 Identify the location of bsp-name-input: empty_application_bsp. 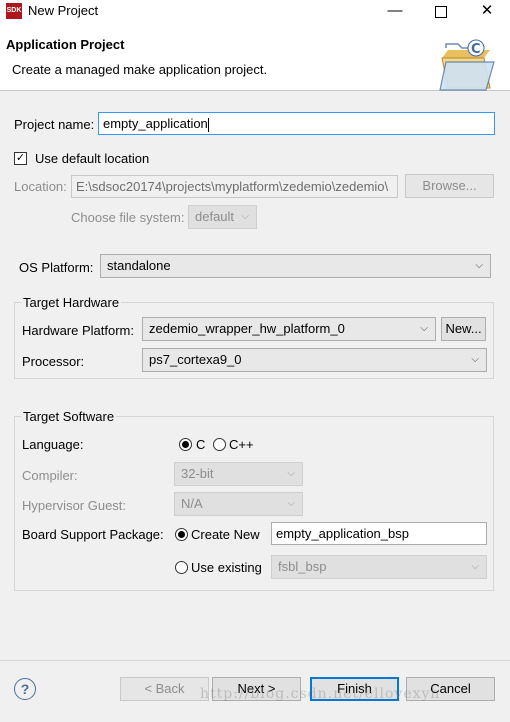
(379, 533).